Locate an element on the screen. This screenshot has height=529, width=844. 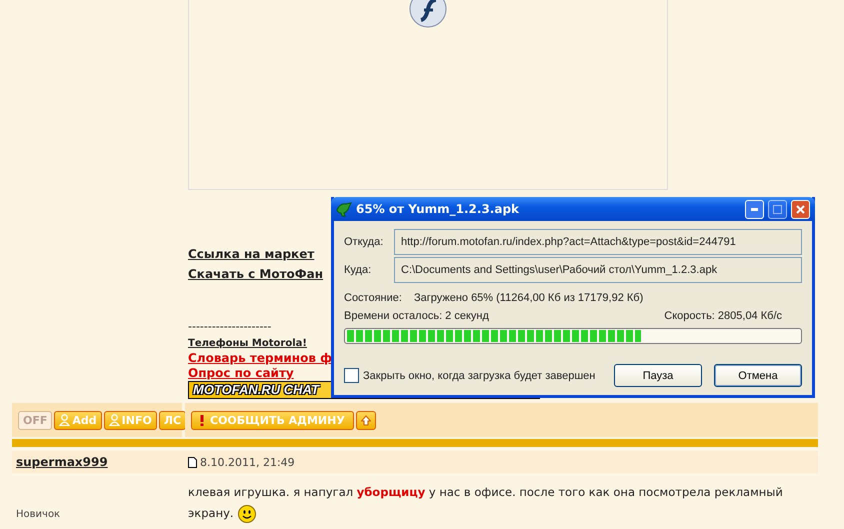
status-text: Загружено 65% (11264,00 Кб из 17179,92 Кб) is located at coordinates (529, 298).